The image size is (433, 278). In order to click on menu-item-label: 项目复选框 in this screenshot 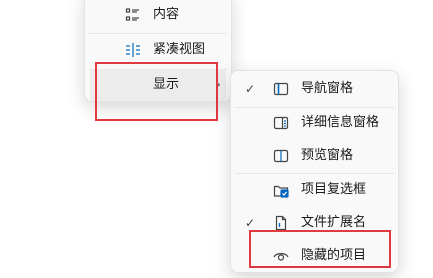, I will do `click(334, 189)`.